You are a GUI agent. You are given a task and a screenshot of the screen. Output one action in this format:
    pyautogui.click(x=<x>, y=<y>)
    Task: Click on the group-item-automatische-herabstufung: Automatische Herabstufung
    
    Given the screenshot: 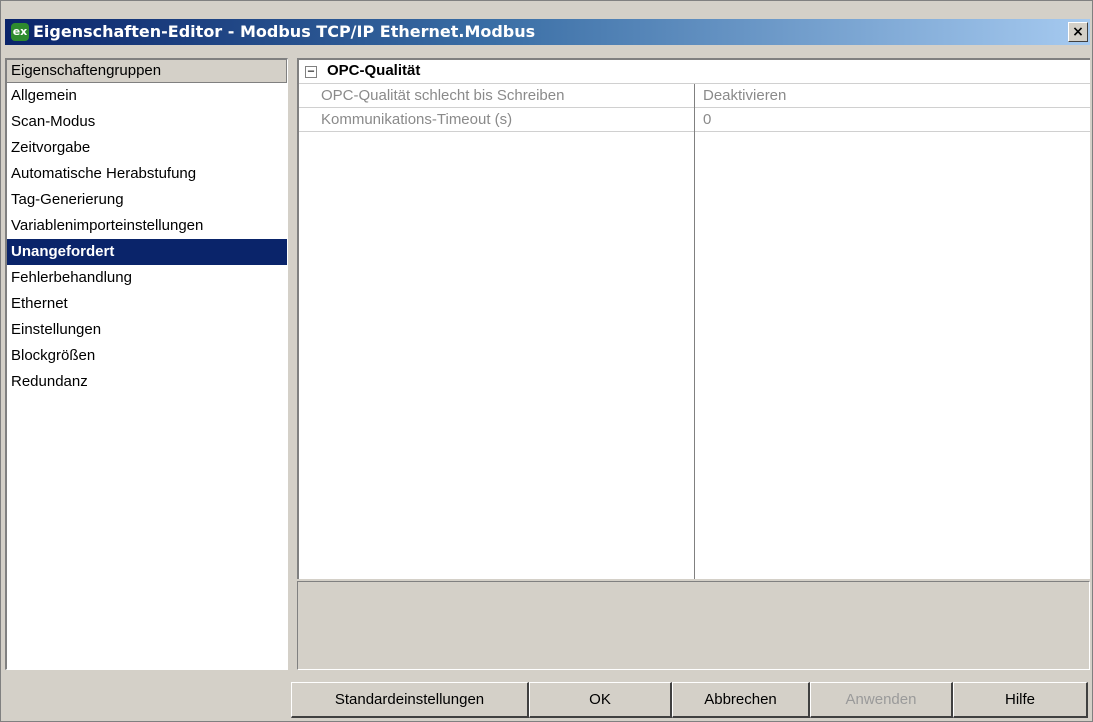 What is the action you would take?
    pyautogui.click(x=147, y=174)
    